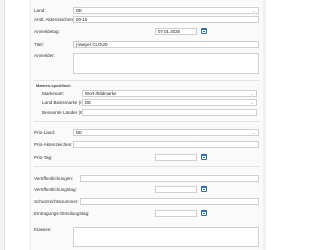  I want to click on land-label: Land:, so click(40, 10).